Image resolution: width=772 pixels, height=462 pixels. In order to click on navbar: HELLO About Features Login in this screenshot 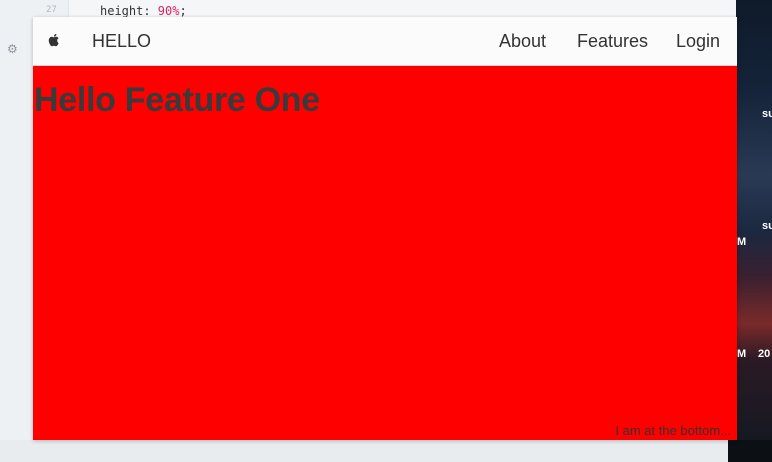, I will do `click(385, 41)`.